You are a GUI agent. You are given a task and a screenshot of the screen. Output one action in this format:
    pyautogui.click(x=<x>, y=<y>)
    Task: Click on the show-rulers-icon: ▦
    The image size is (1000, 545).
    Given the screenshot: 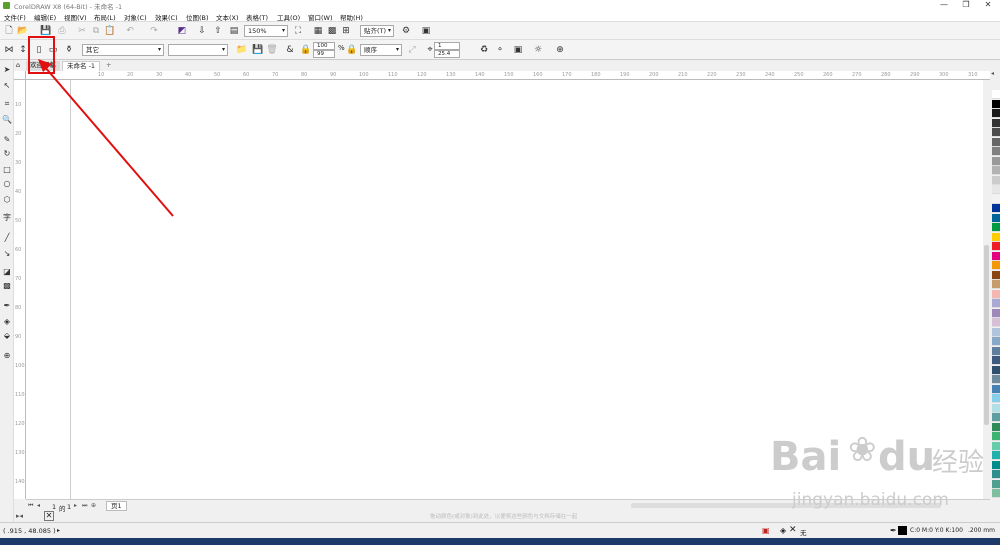 What is the action you would take?
    pyautogui.click(x=318, y=31)
    